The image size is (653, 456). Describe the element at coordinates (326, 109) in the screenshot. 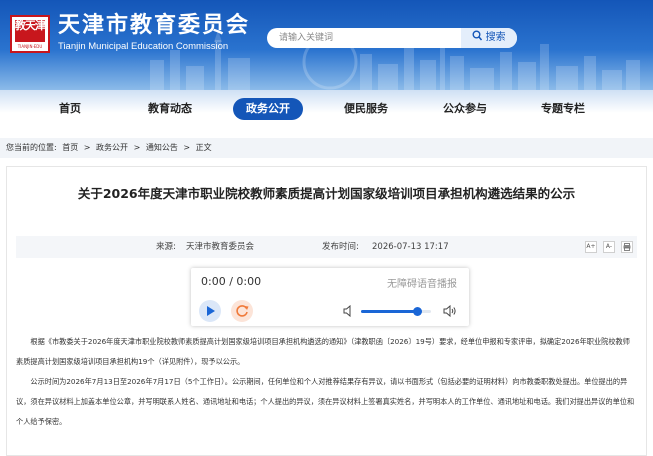

I see `main-nav: 首页 教育动态 政务公开 便民服务 公众参与 专题专栏` at that location.